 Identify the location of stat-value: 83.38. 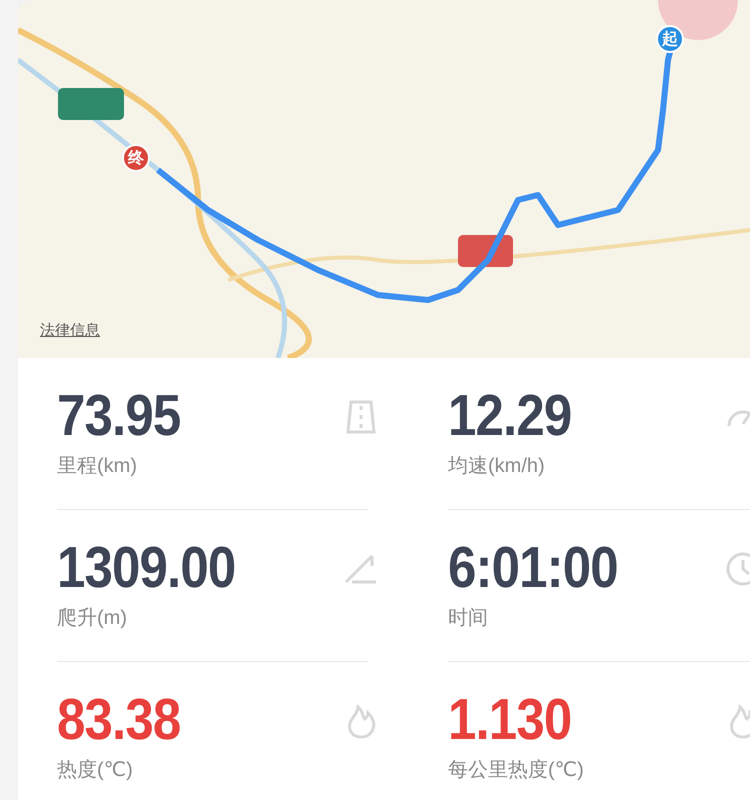
(118, 720).